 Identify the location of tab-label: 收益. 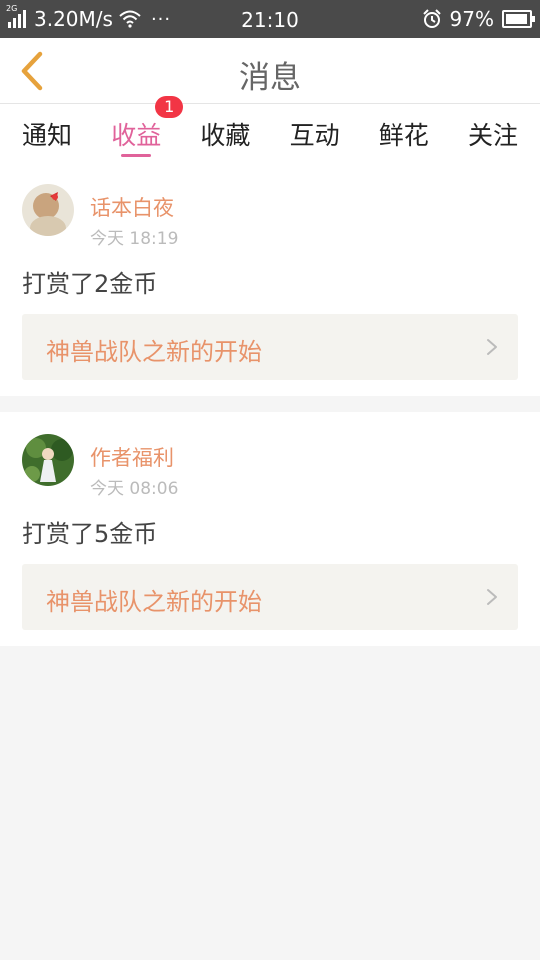
(136, 135).